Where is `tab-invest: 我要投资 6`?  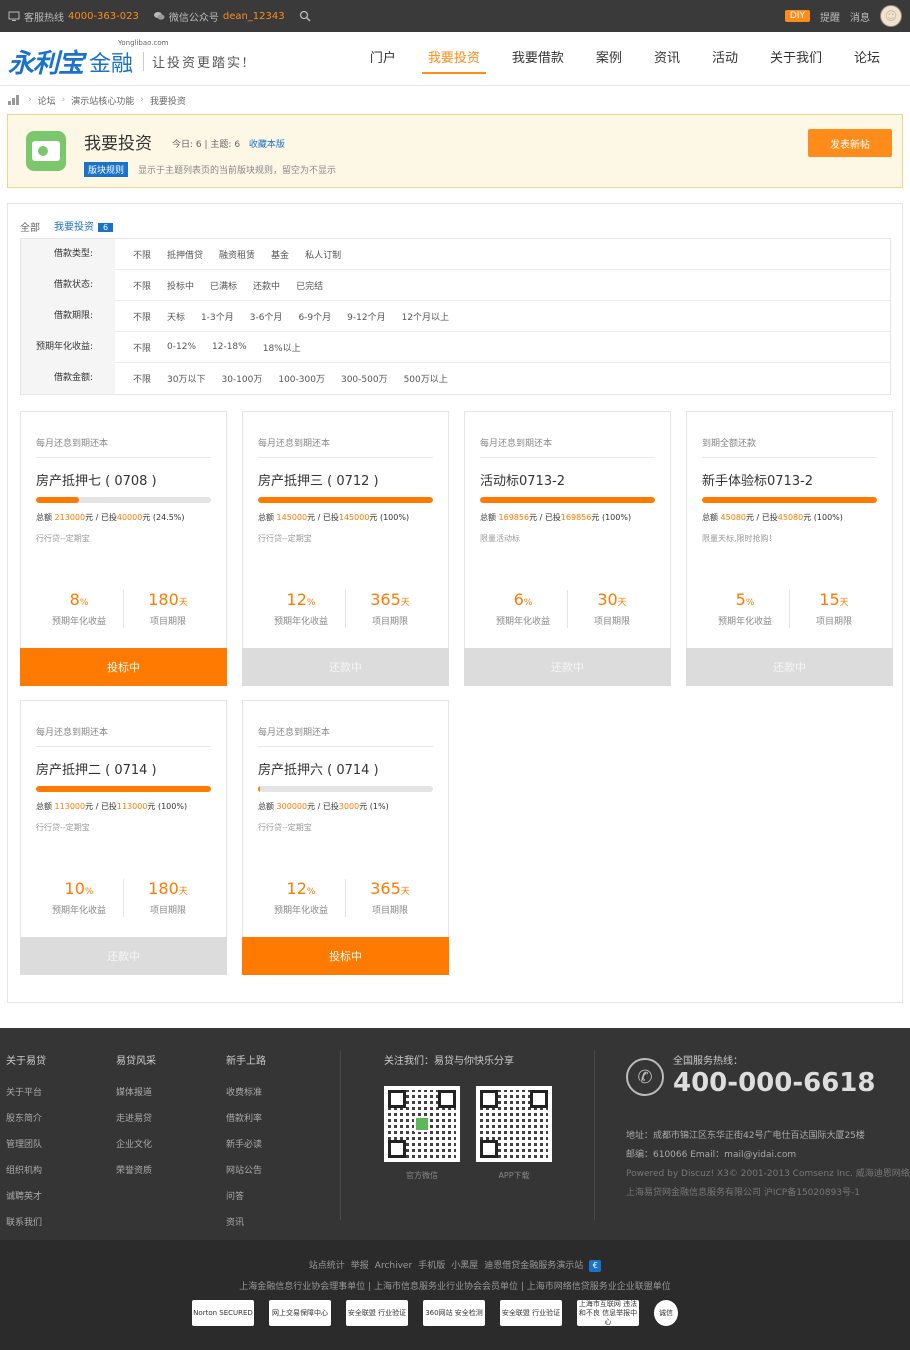 tab-invest: 我要投资 6 is located at coordinates (84, 226).